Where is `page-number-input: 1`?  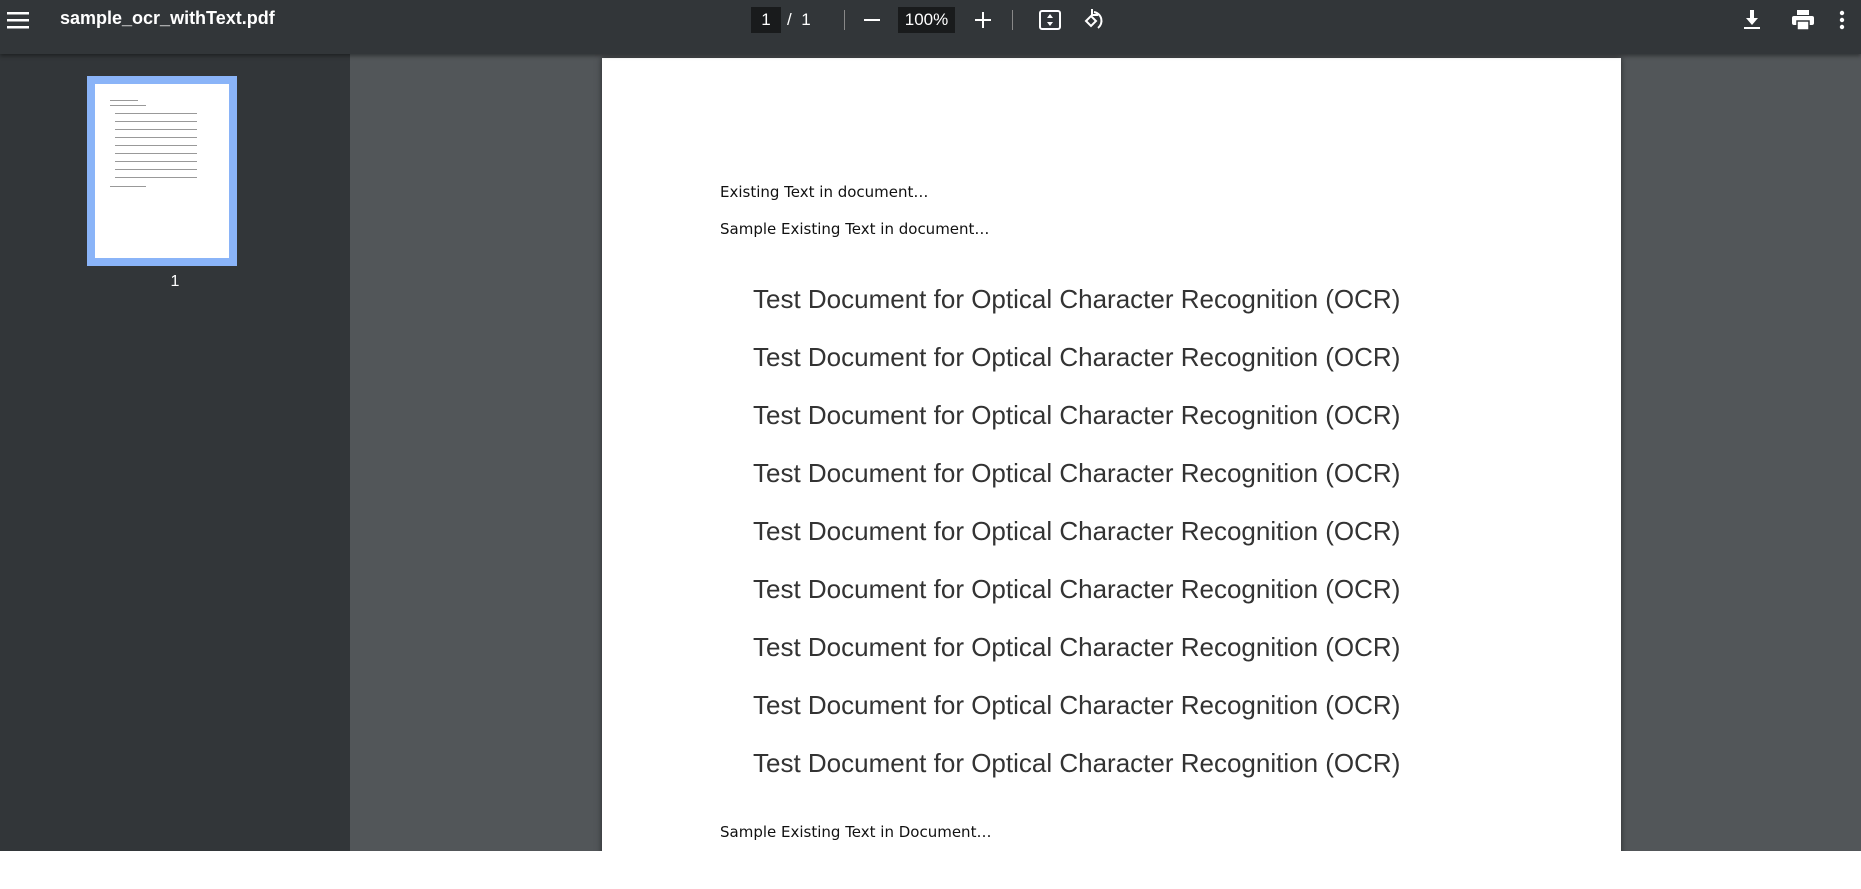
page-number-input: 1 is located at coordinates (766, 20).